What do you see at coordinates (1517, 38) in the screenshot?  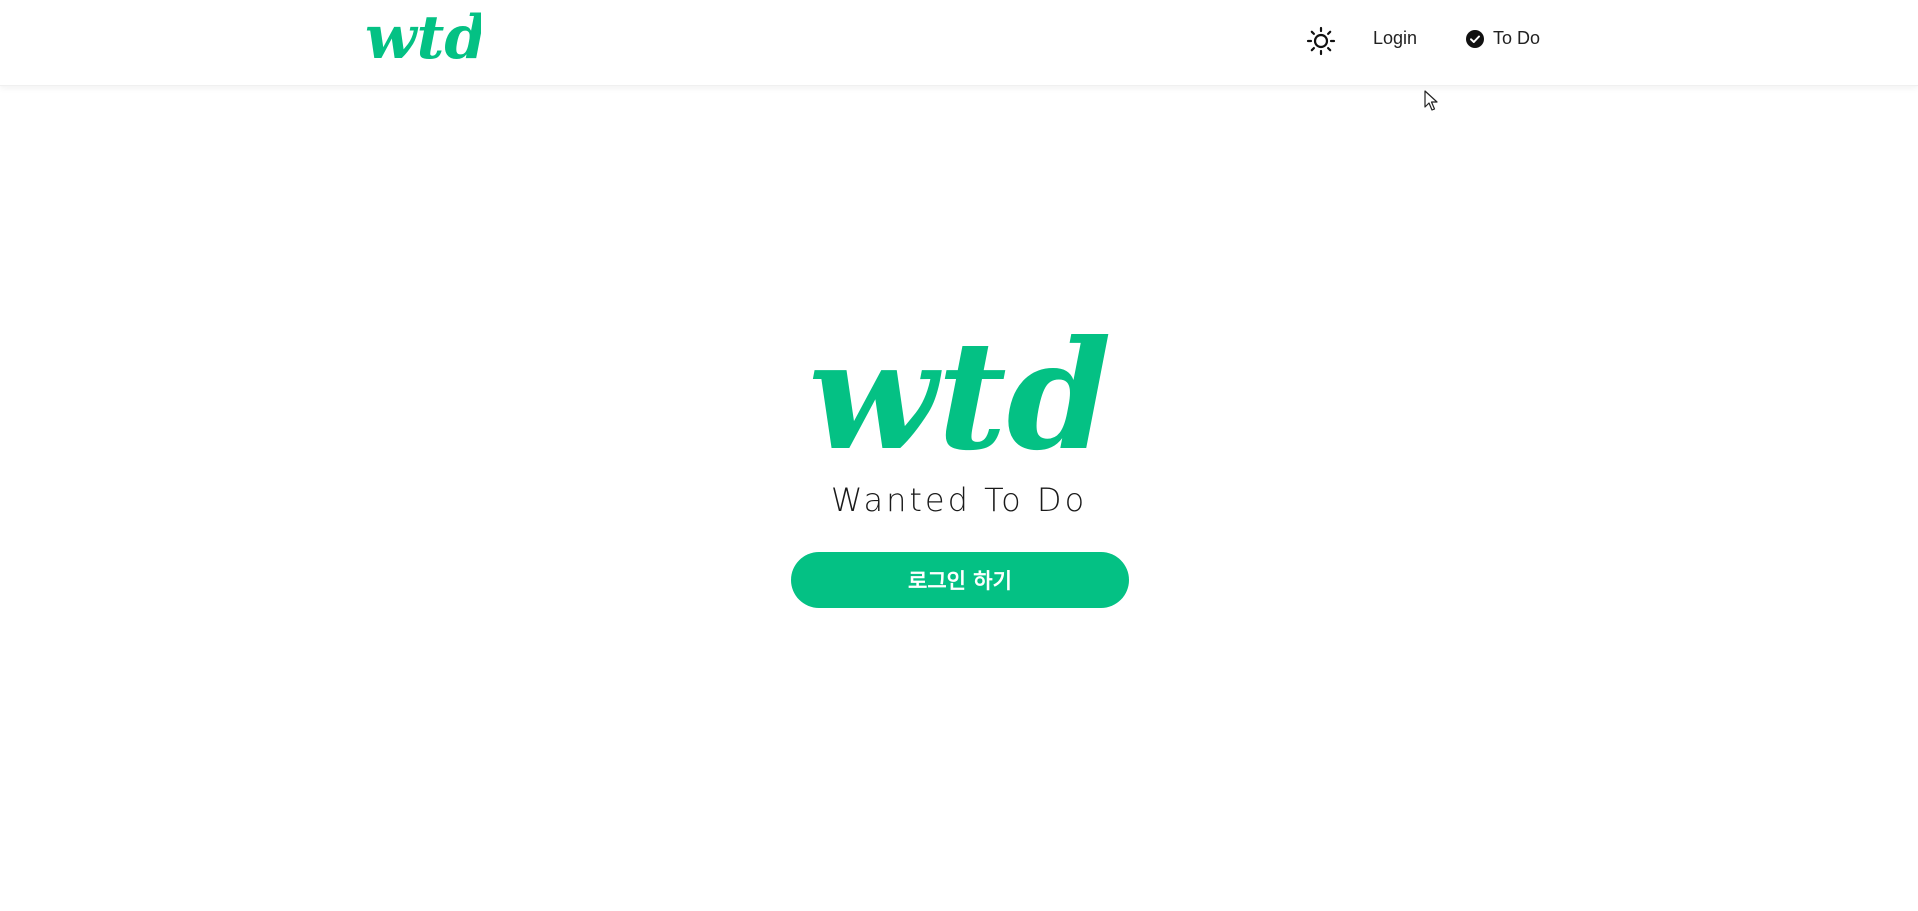 I see `nav-todo-label: To Do` at bounding box center [1517, 38].